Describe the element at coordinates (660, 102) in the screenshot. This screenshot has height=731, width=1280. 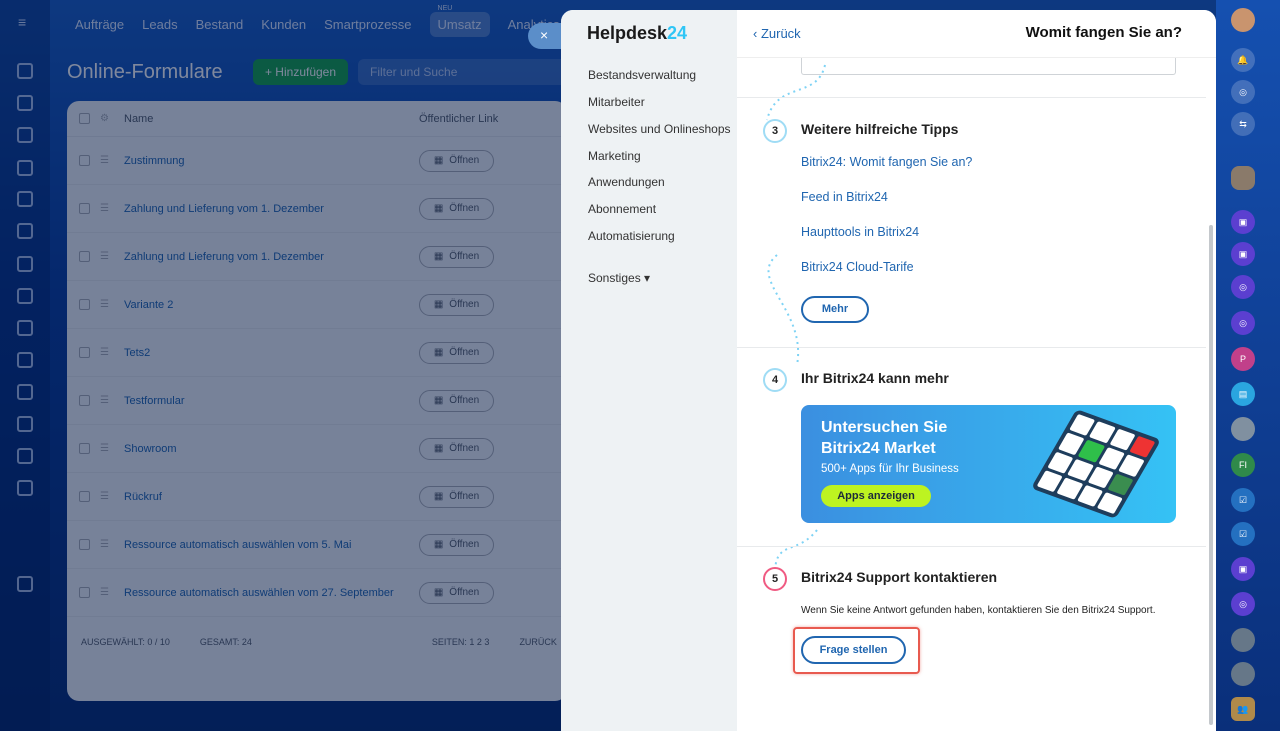
I see `menu-item: Mitarbeiter` at that location.